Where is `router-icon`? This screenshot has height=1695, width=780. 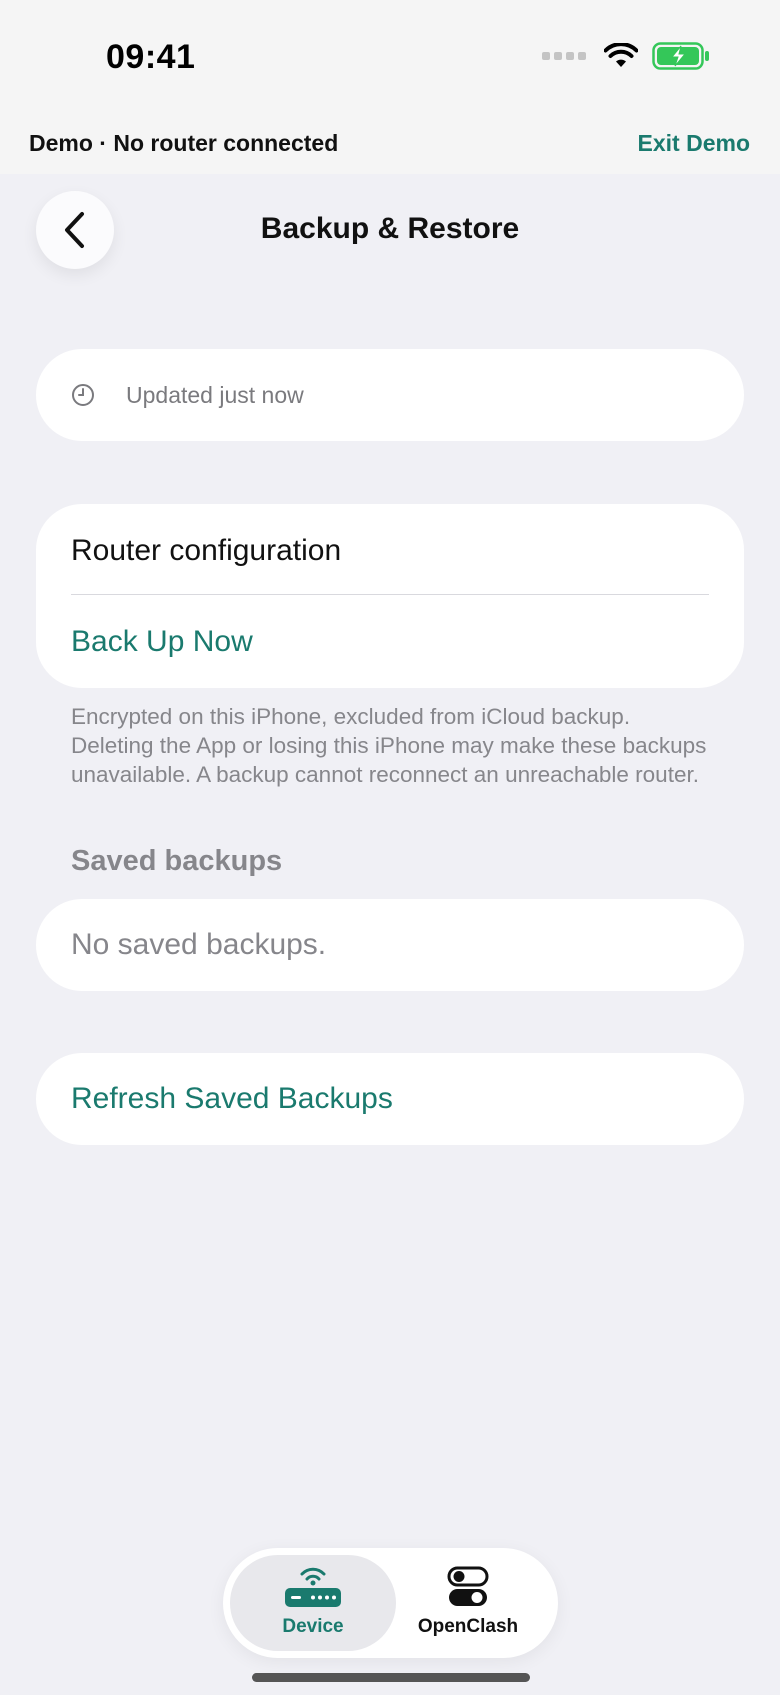 router-icon is located at coordinates (313, 1587).